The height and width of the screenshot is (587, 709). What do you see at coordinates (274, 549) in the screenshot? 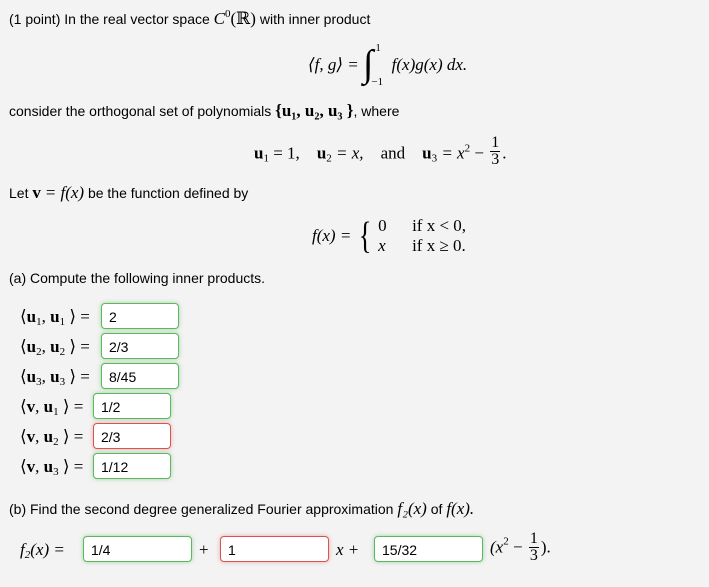
I see `answer-coef-1: 1` at bounding box center [274, 549].